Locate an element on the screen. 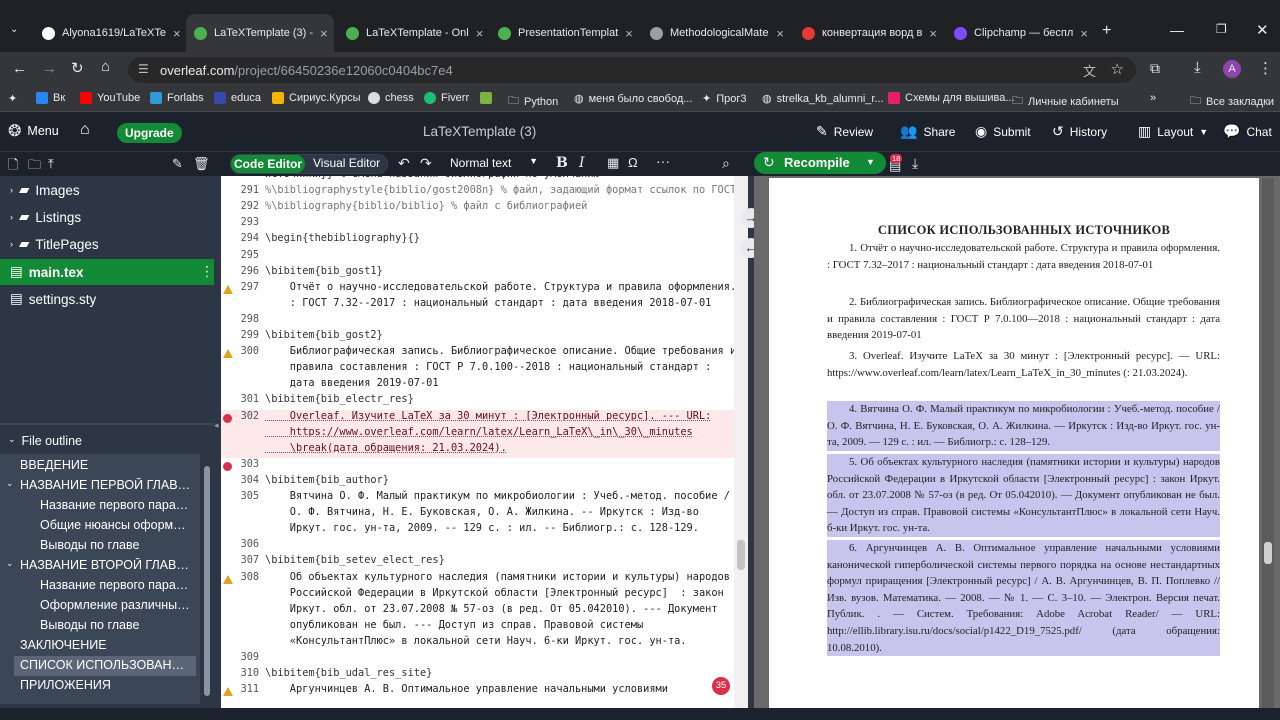  browser-tab-5: MethodologicalMate × is located at coordinates (717, 33).